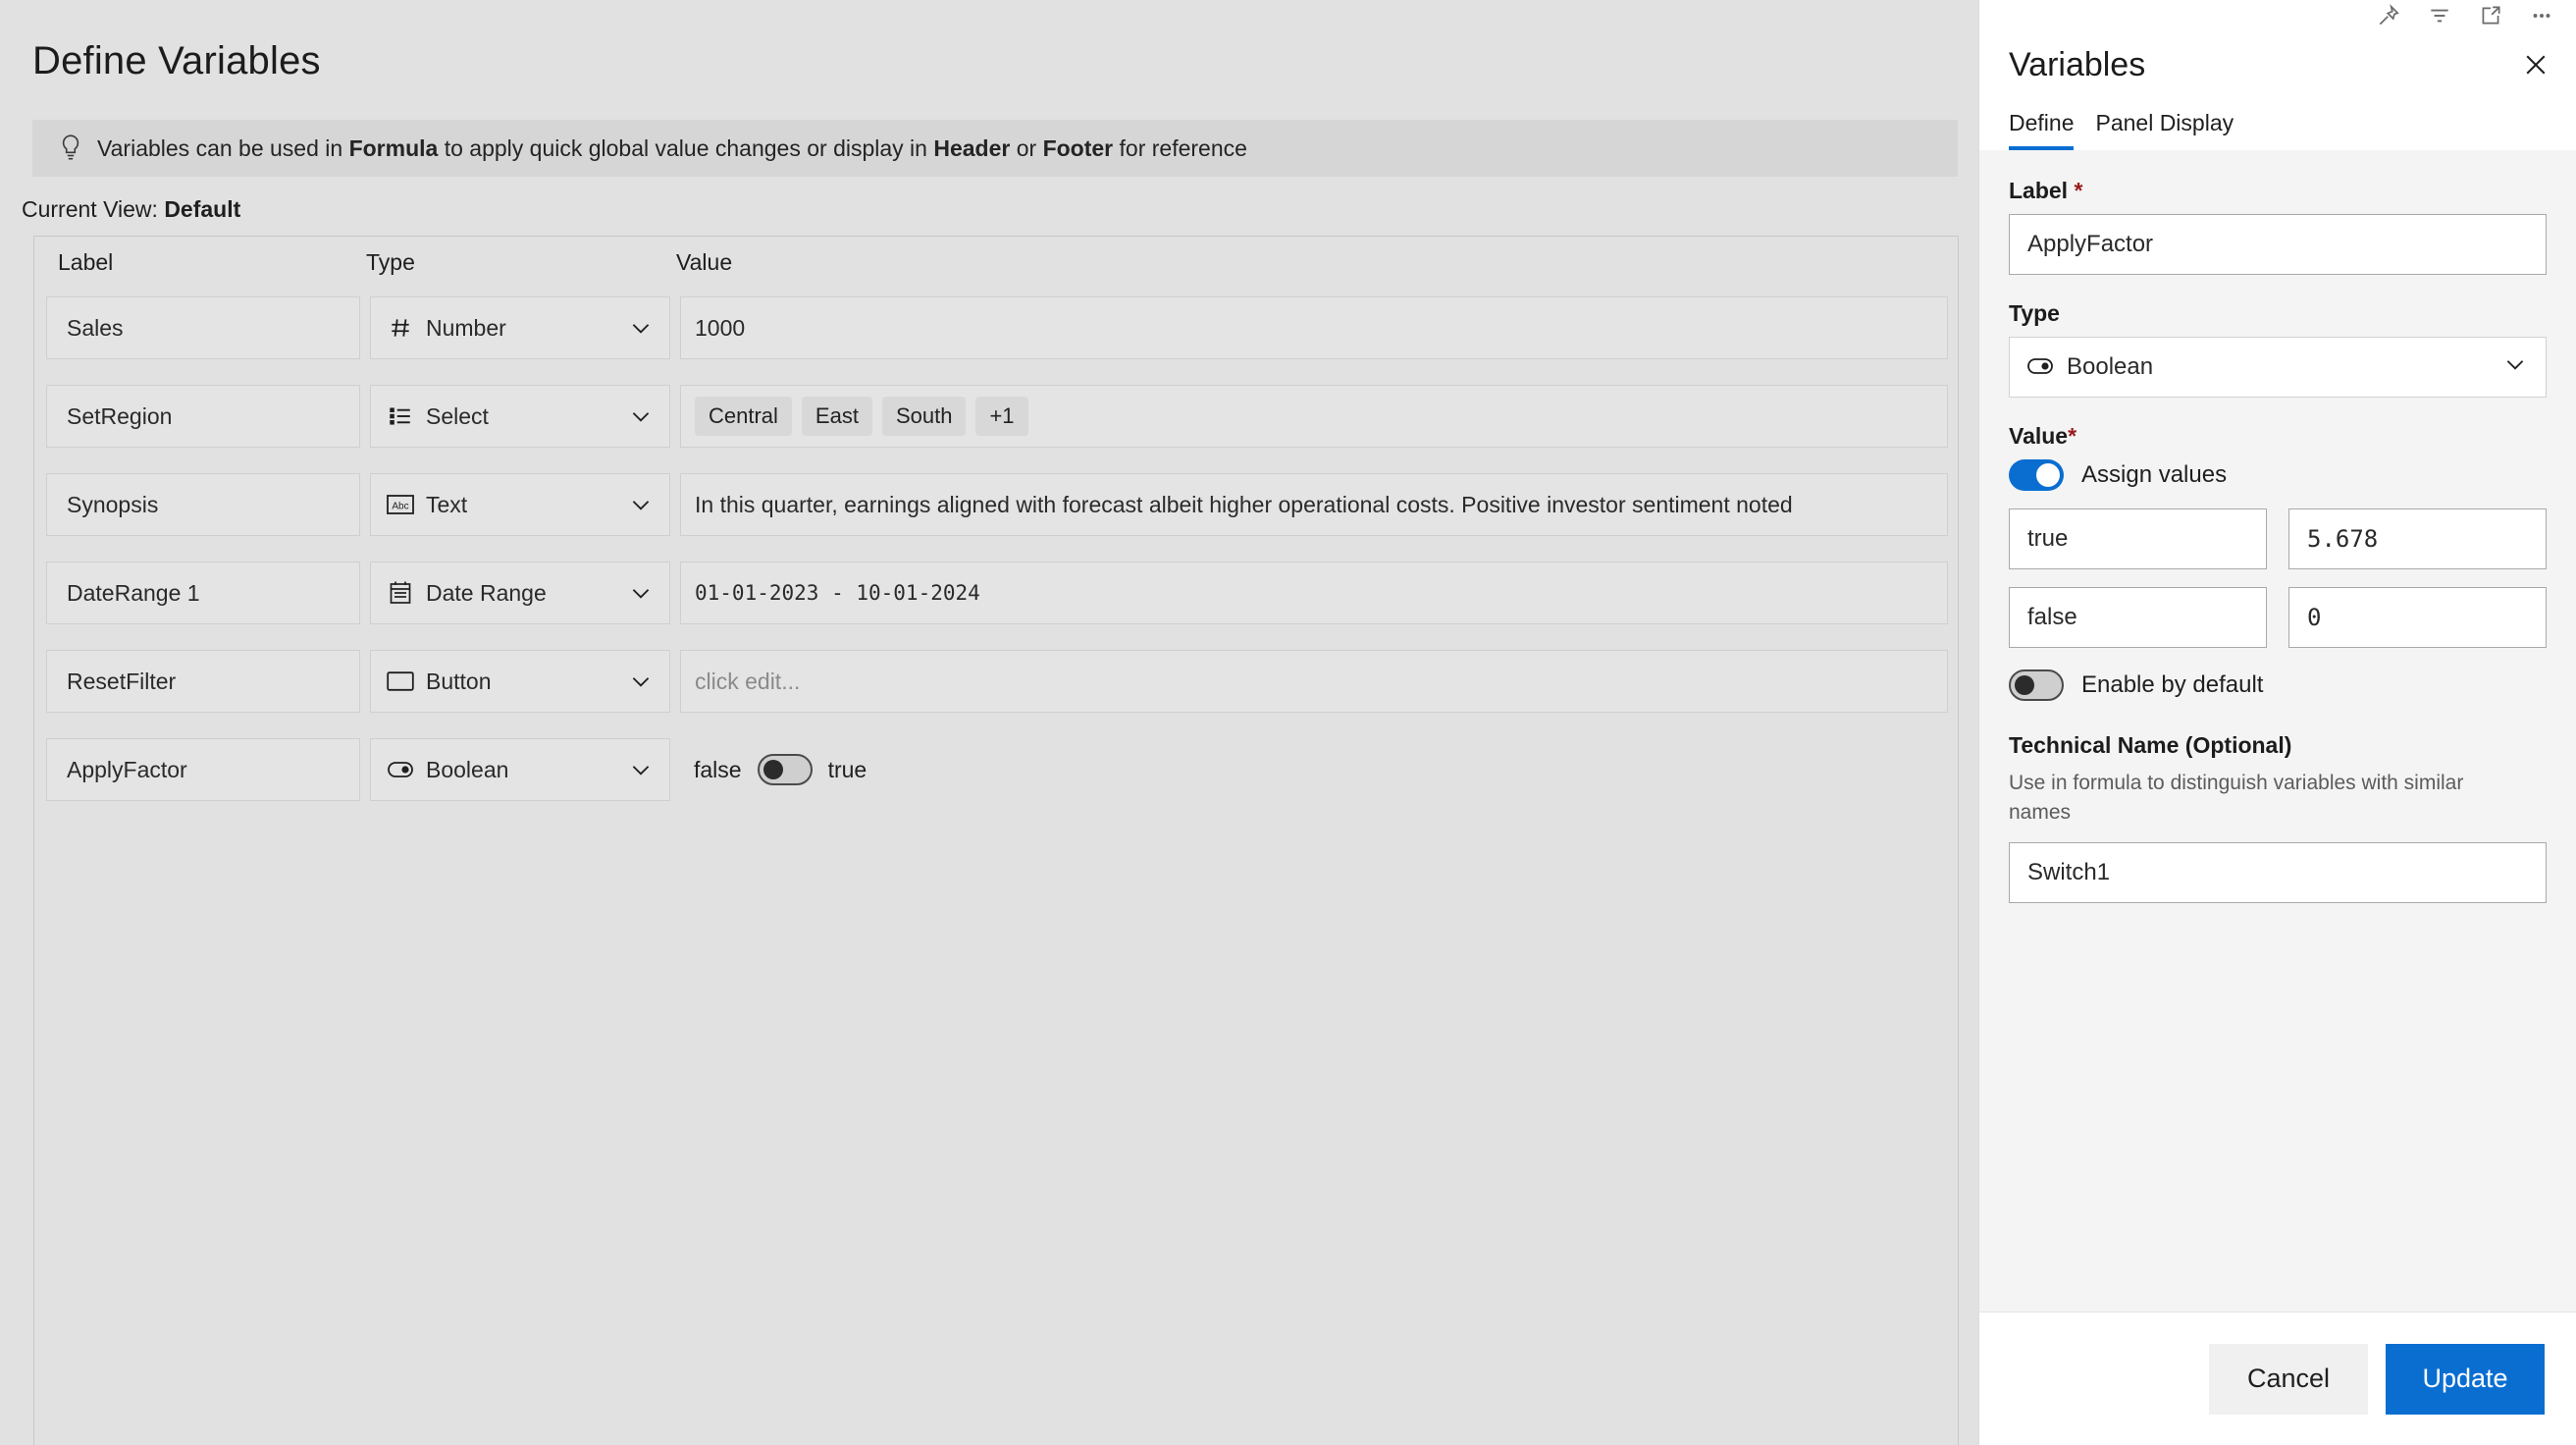 This screenshot has width=2576, height=1445. Describe the element at coordinates (2042, 130) in the screenshot. I see `tab-define: Define` at that location.